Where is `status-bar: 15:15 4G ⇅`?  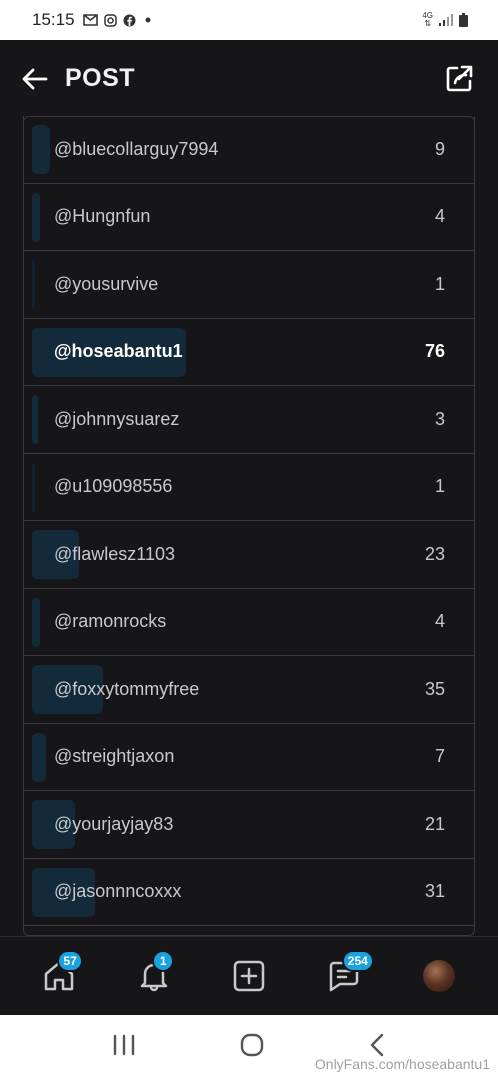
status-bar: 15:15 4G ⇅ is located at coordinates (249, 20).